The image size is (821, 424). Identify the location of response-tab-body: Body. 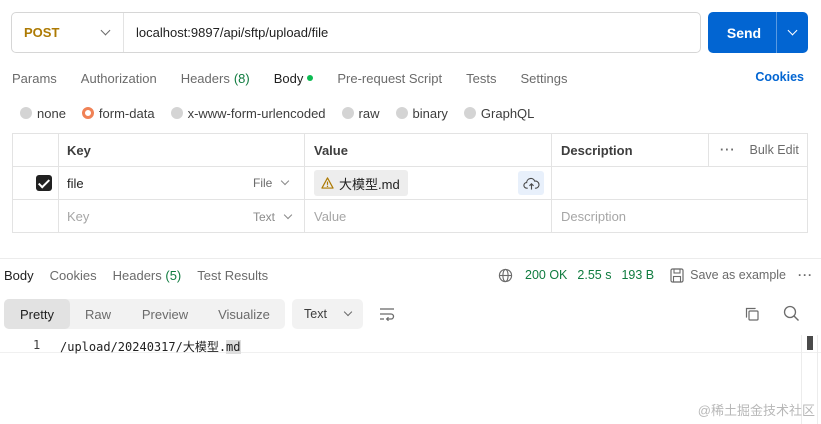
(19, 275).